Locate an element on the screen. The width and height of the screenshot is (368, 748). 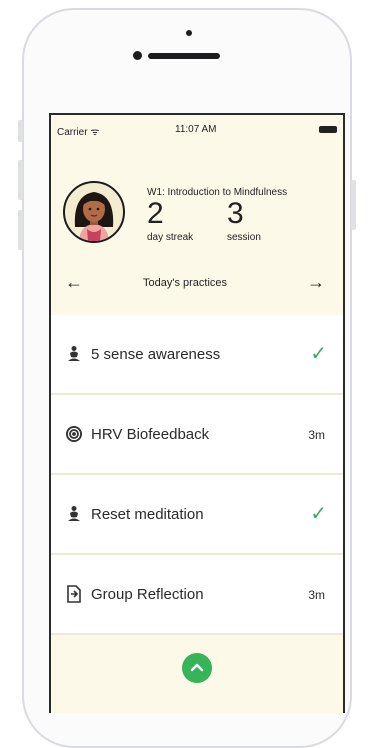
practice-item-5-sense-awareness: 5 sense awareness ✓ is located at coordinates (197, 355).